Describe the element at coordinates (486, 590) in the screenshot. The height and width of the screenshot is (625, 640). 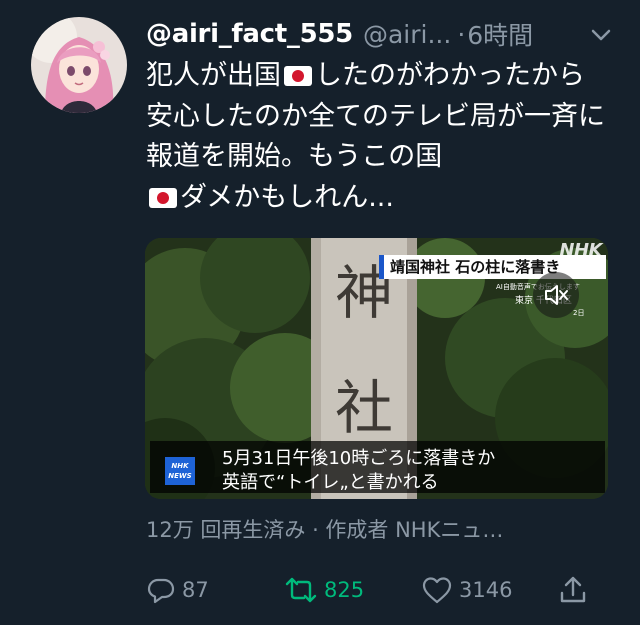
I see `like-count: 3146` at that location.